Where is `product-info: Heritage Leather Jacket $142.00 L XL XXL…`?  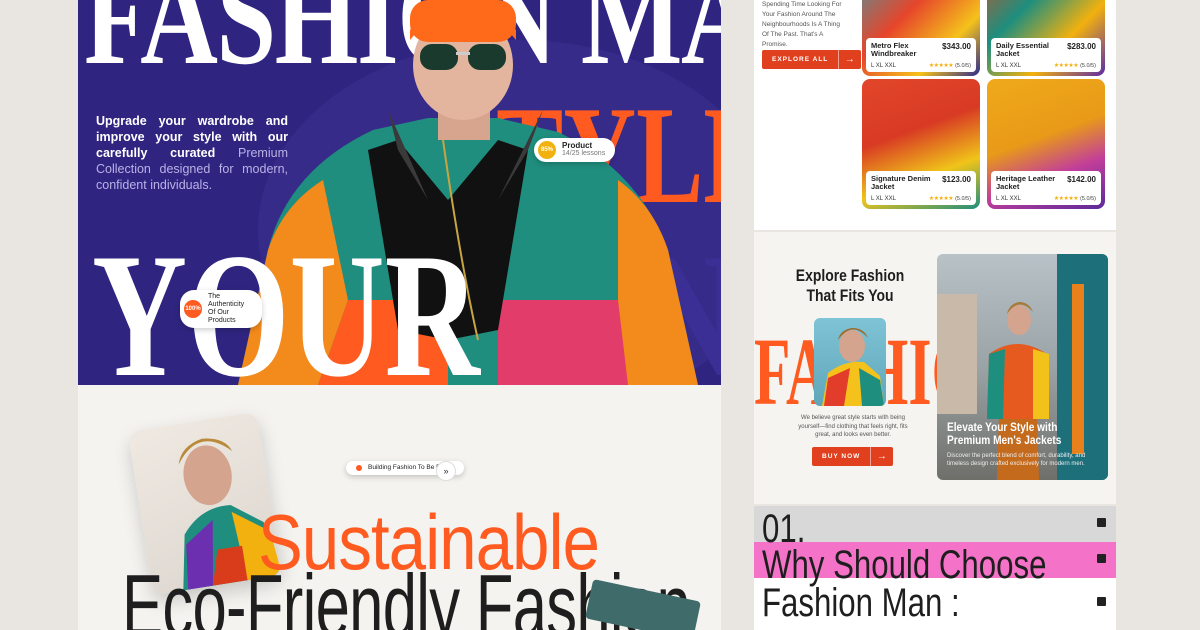
product-info: Heritage Leather Jacket $142.00 L XL XXL… is located at coordinates (1046, 188).